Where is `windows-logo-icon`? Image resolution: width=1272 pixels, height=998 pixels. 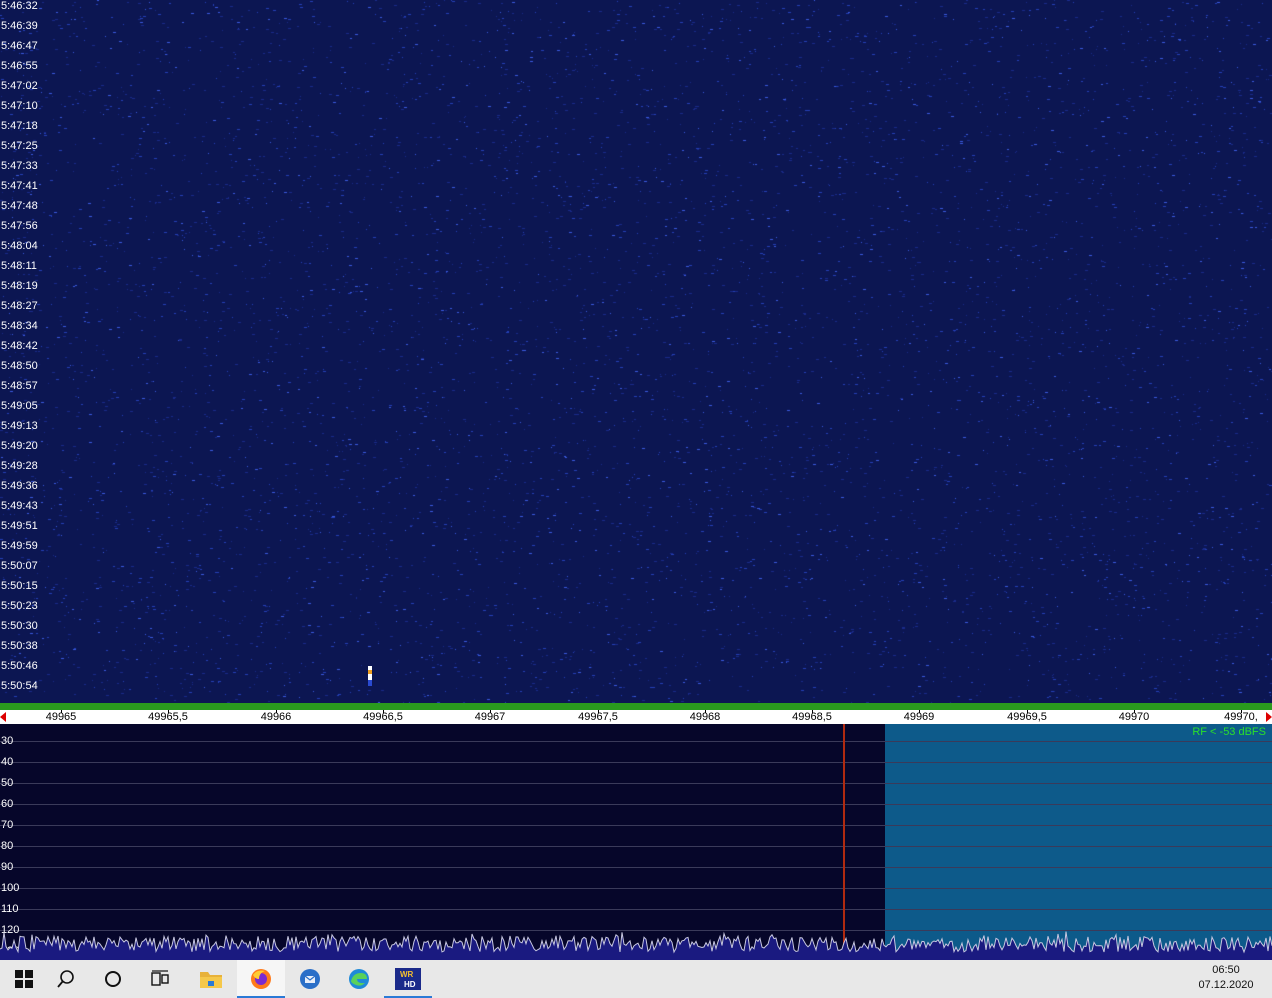 windows-logo-icon is located at coordinates (24, 979).